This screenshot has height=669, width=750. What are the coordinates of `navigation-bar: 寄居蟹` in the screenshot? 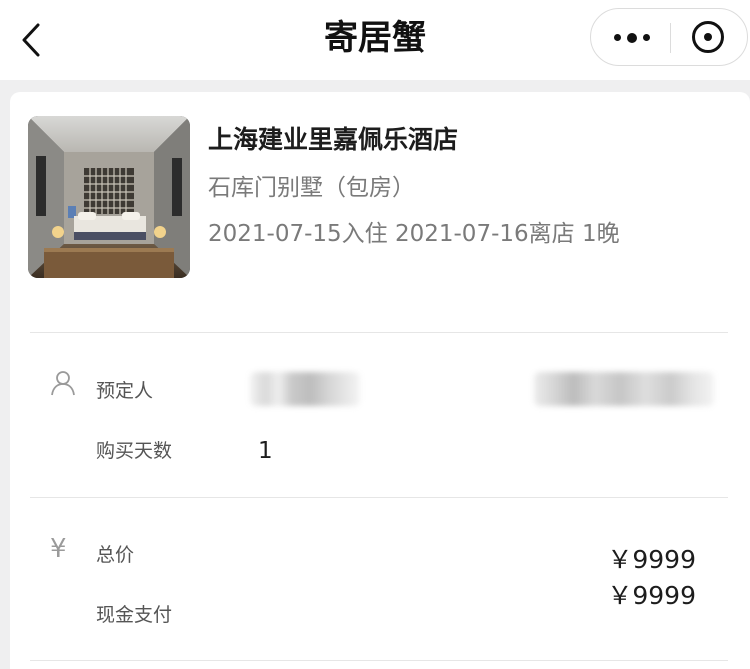 It's located at (375, 40).